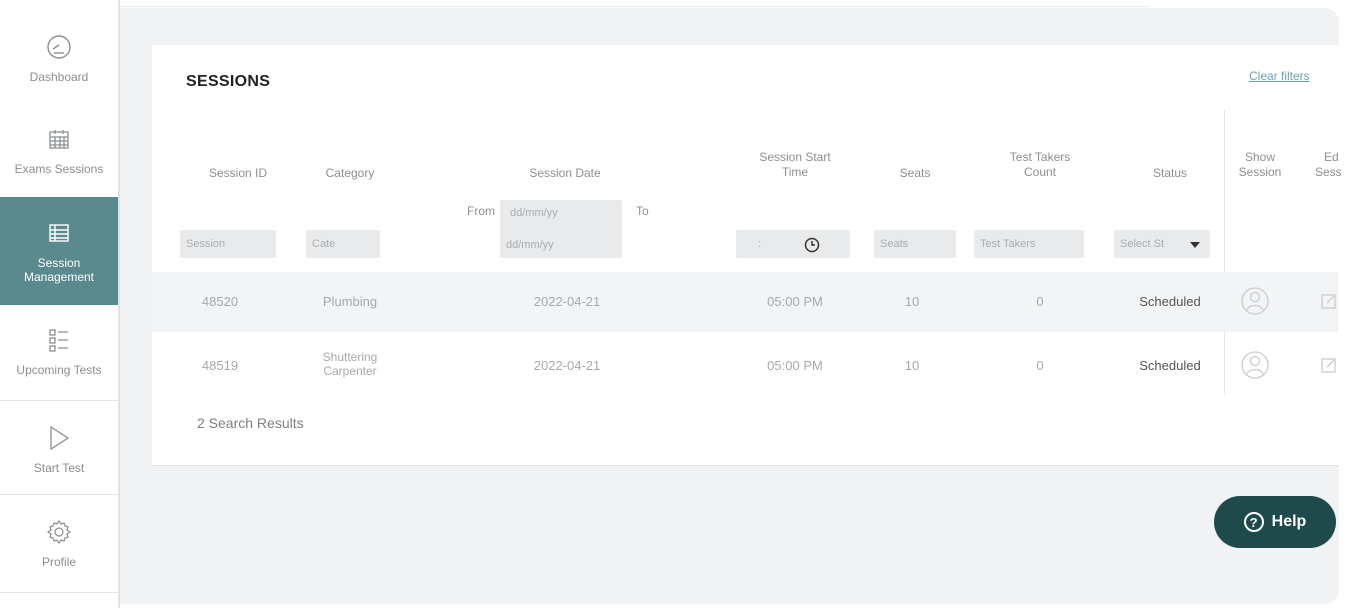 The width and height of the screenshot is (1347, 608). I want to click on cell-category: Shuttering Carpenter, so click(350, 364).